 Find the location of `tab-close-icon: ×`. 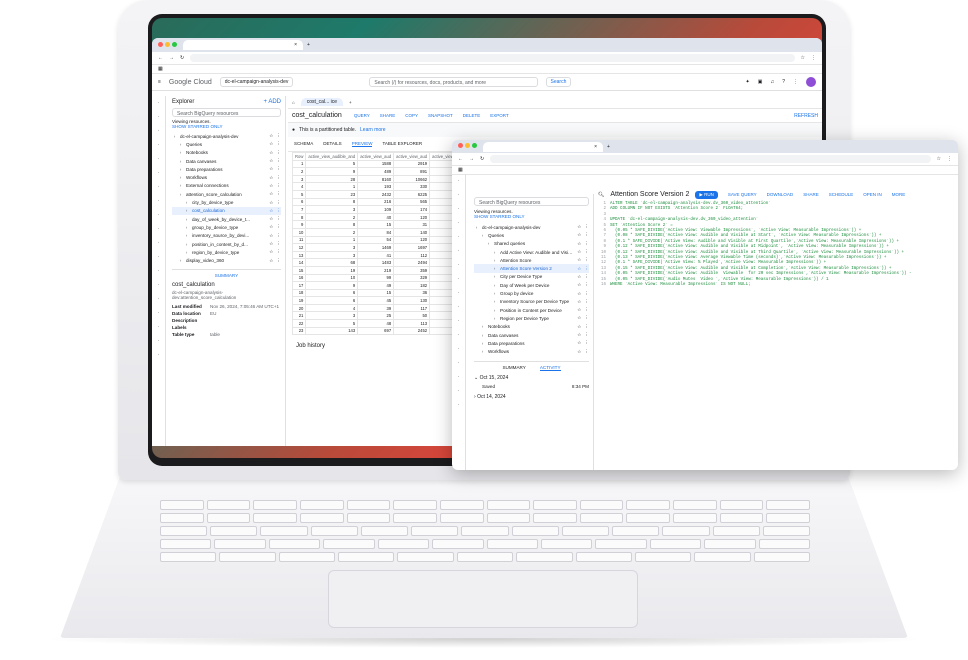

tab-close-icon: × is located at coordinates (295, 45).